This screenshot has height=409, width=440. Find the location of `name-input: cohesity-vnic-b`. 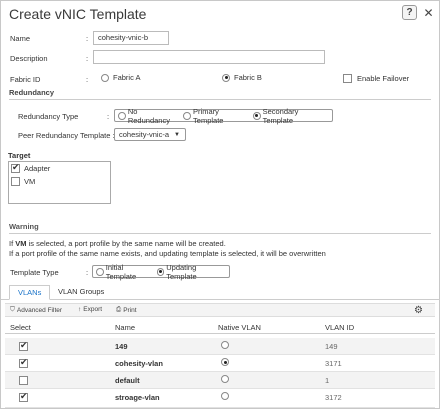

name-input: cohesity-vnic-b is located at coordinates (131, 38).